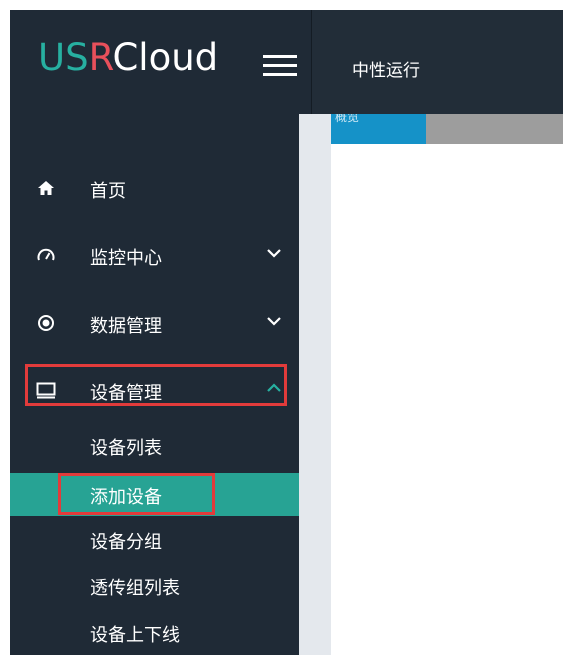 The image size is (563, 655). I want to click on sidebar-item-label: 首页, so click(108, 191).